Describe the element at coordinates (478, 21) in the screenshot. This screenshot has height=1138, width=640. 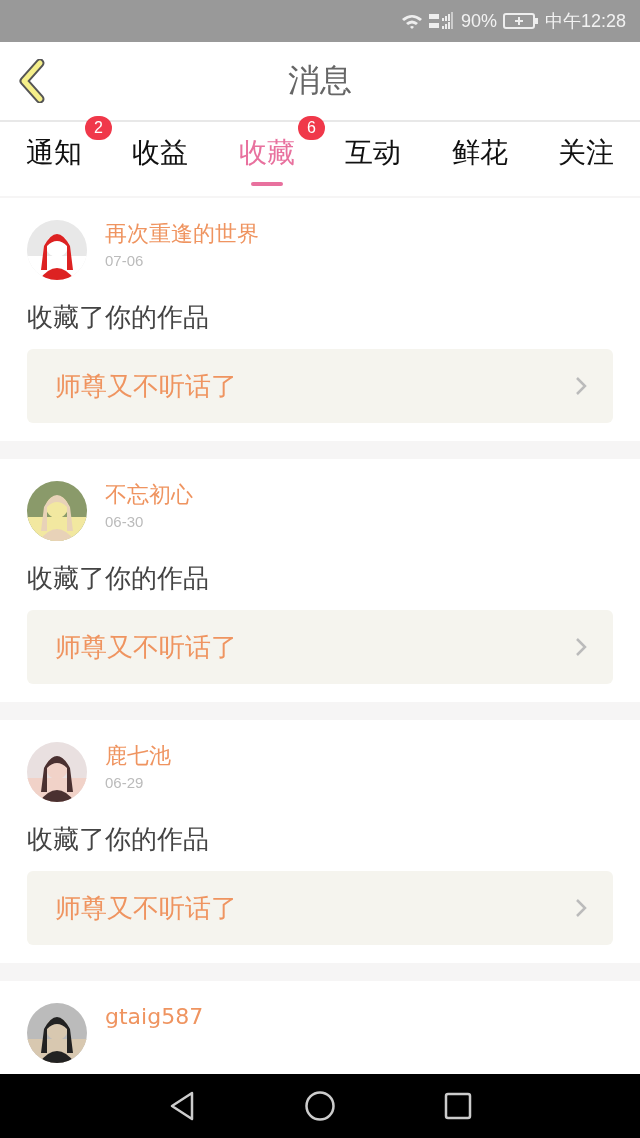
I see `battery-percent: 90%` at that location.